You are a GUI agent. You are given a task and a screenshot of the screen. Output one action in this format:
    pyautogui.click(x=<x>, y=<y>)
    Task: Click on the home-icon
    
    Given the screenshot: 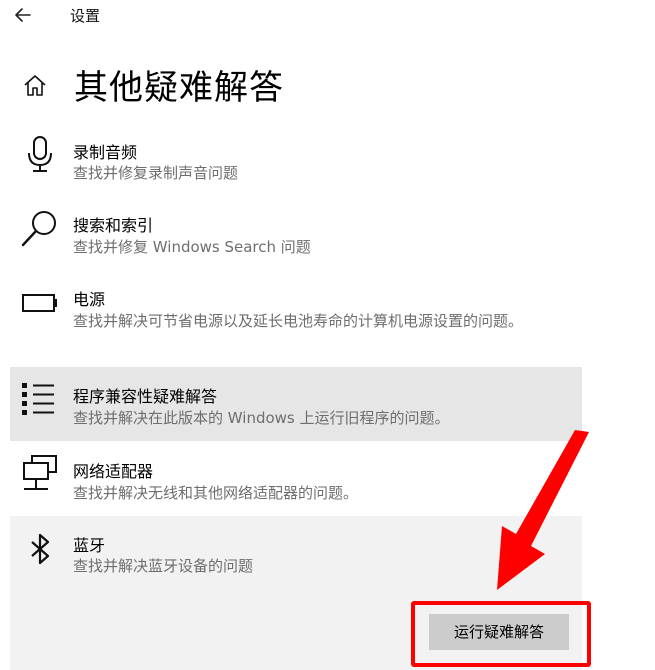 What is the action you would take?
    pyautogui.click(x=35, y=85)
    